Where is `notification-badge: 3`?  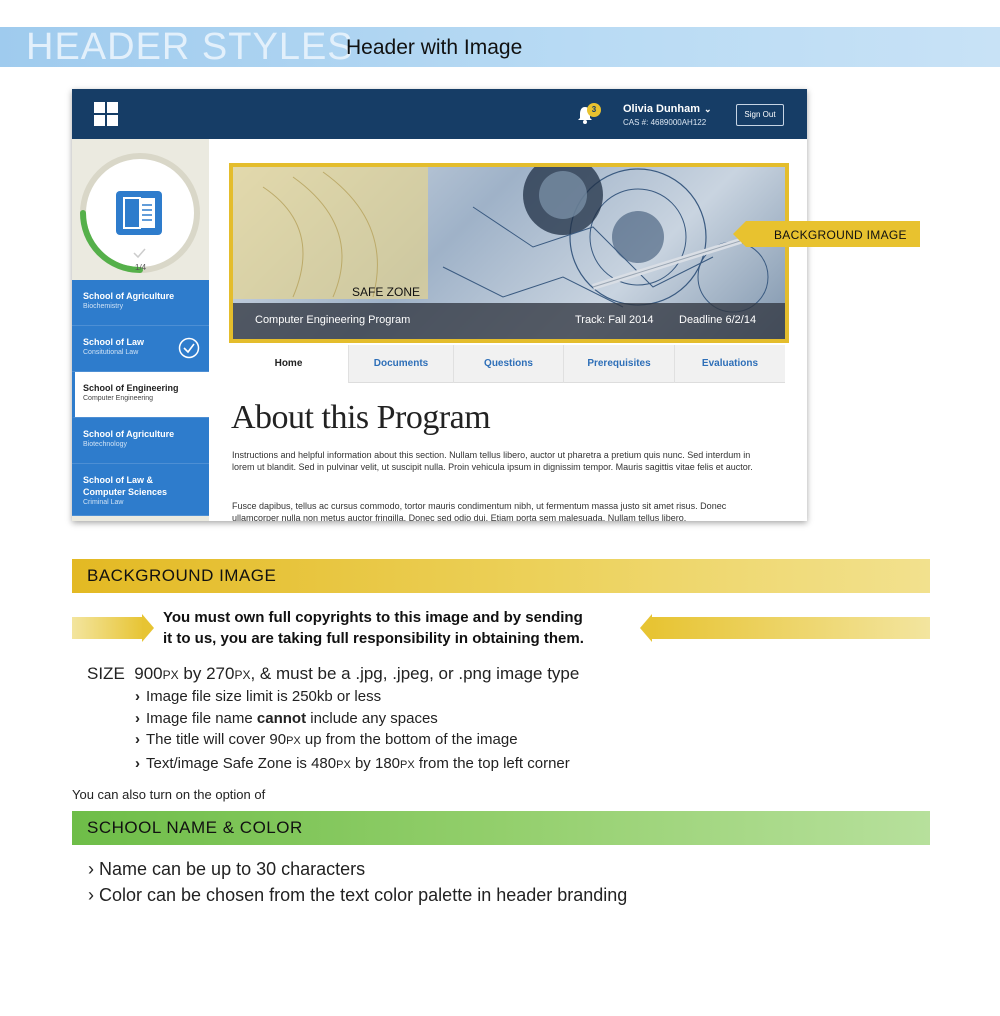
notification-badge: 3 is located at coordinates (594, 110).